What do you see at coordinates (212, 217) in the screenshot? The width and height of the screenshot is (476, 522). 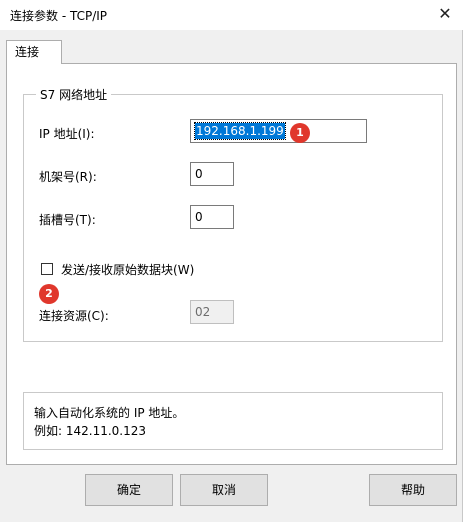 I see `slot-field: 0` at bounding box center [212, 217].